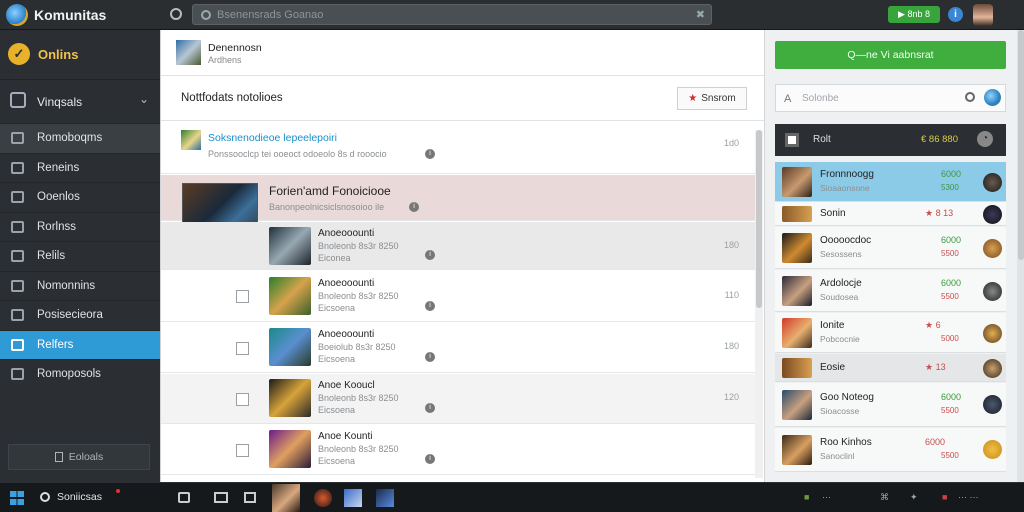  I want to click on app-thumb-icon, so click(286, 498).